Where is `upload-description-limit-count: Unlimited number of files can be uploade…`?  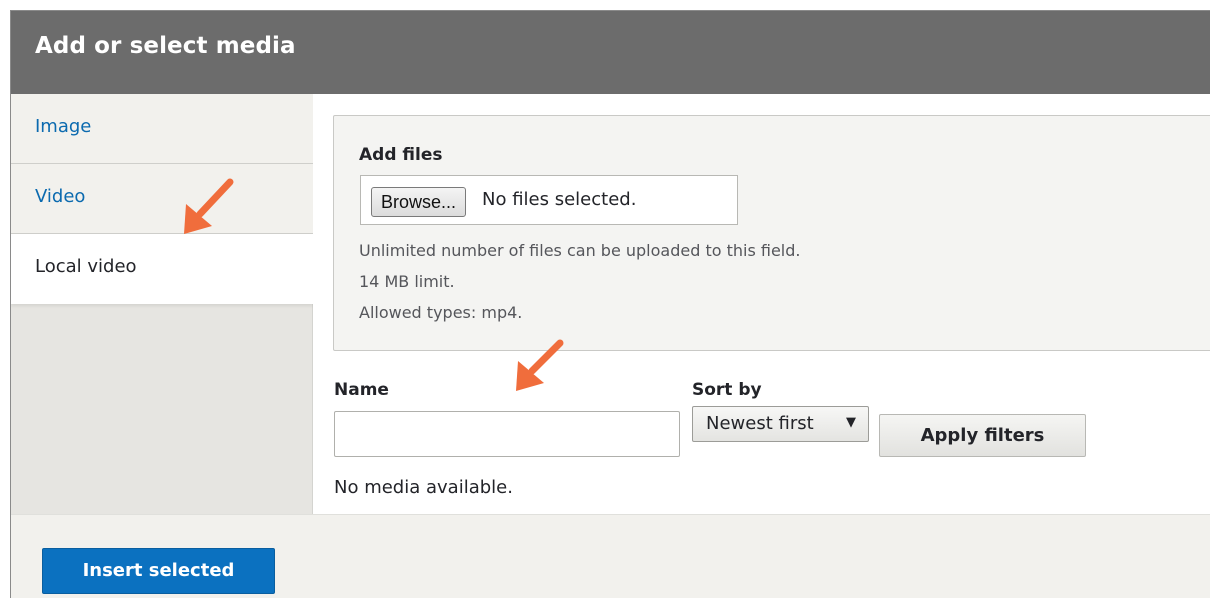
upload-description-limit-count: Unlimited number of files can be uploade… is located at coordinates (580, 250).